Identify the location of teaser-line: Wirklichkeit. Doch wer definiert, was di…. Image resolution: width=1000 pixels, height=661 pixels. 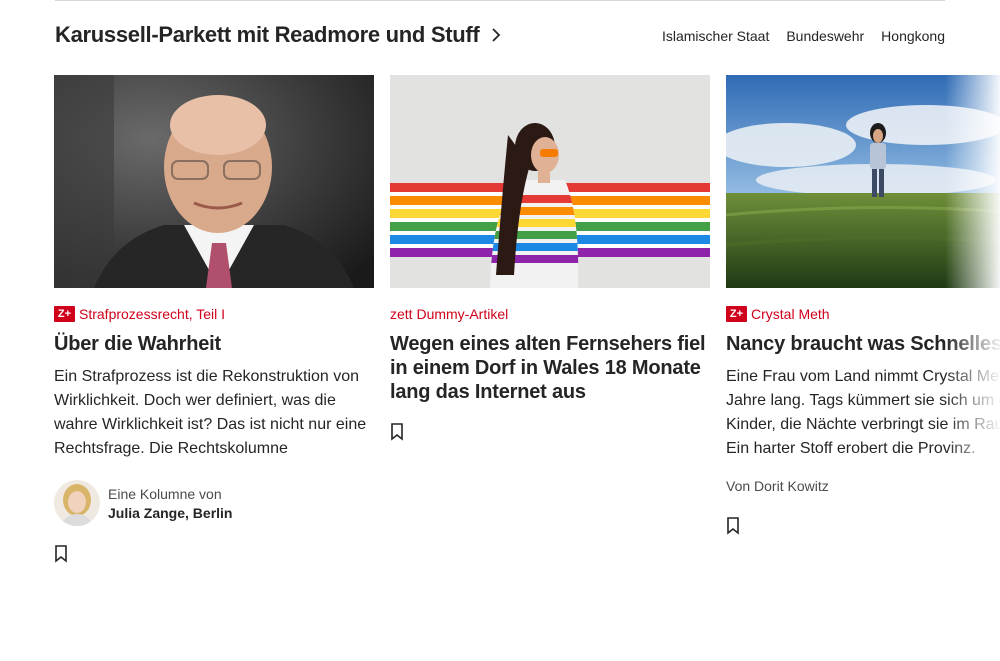
(195, 400).